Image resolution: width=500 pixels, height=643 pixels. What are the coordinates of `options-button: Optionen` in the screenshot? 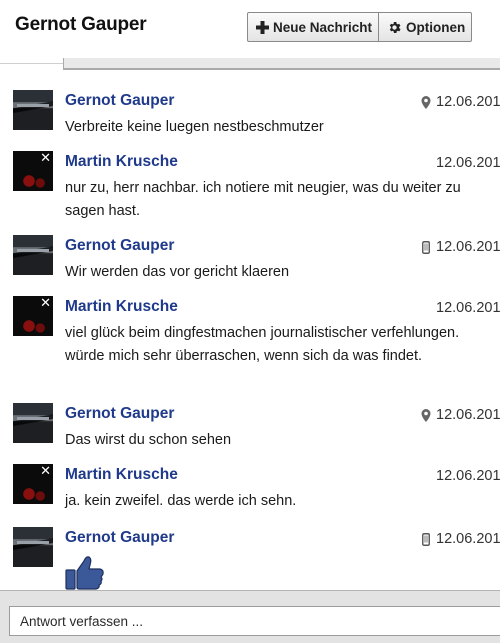 It's located at (424, 27).